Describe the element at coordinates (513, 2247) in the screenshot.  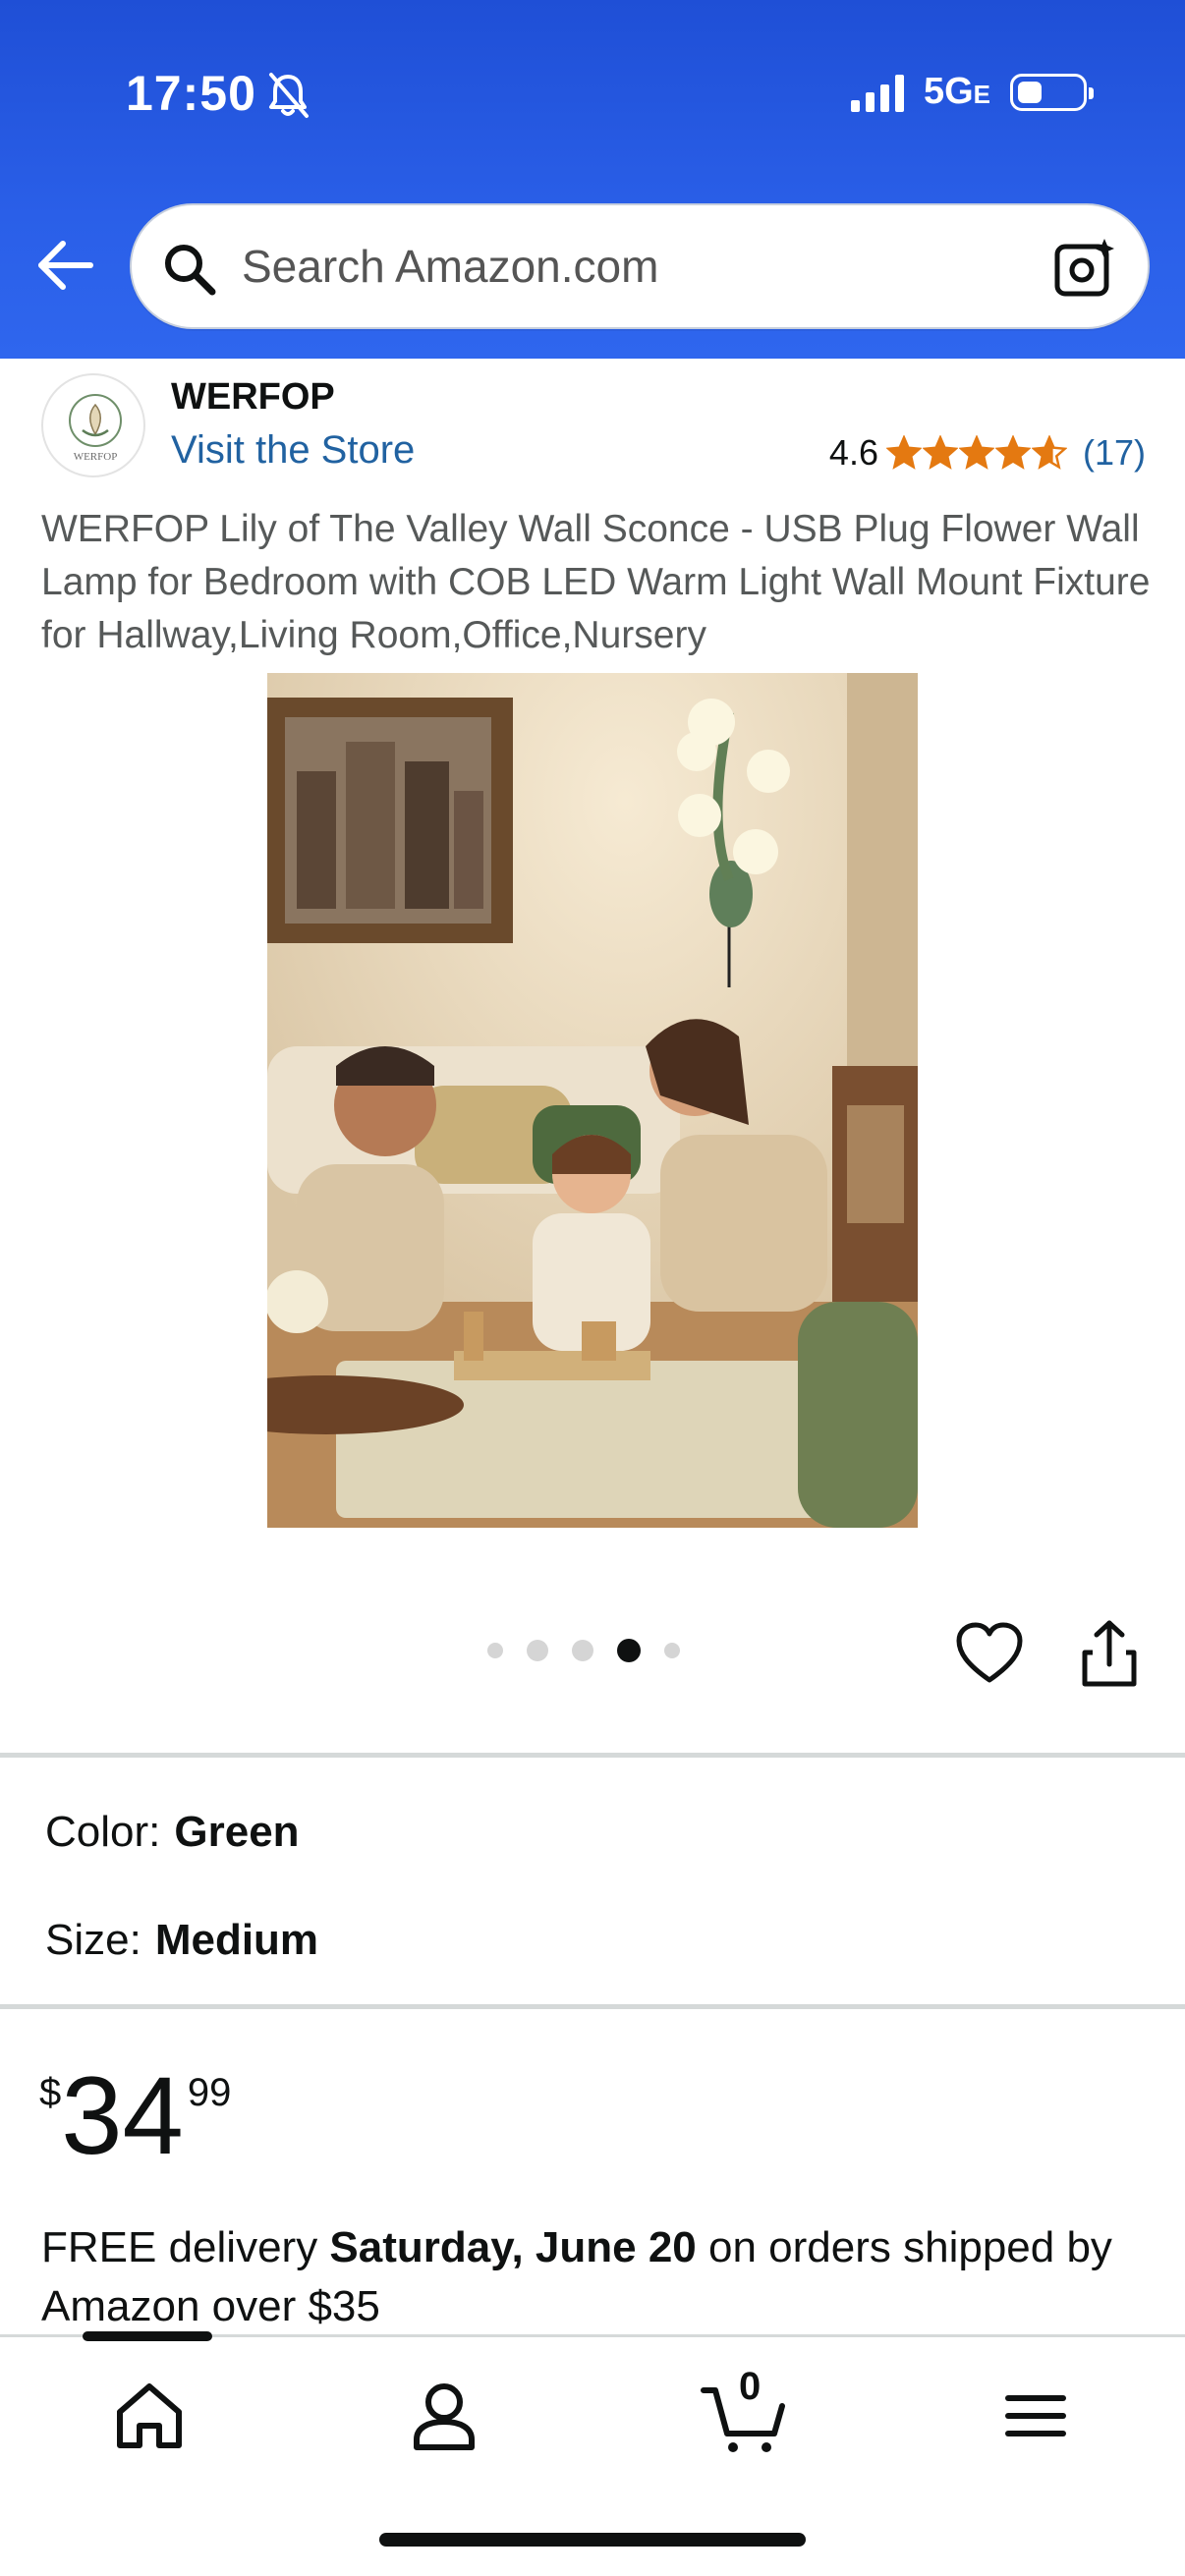
I see `delivery-date: Saturday, June 20` at that location.